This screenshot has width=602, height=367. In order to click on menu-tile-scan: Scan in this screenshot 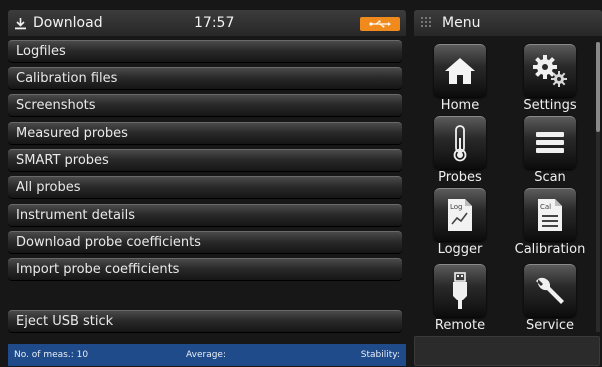, I will do `click(550, 151)`.